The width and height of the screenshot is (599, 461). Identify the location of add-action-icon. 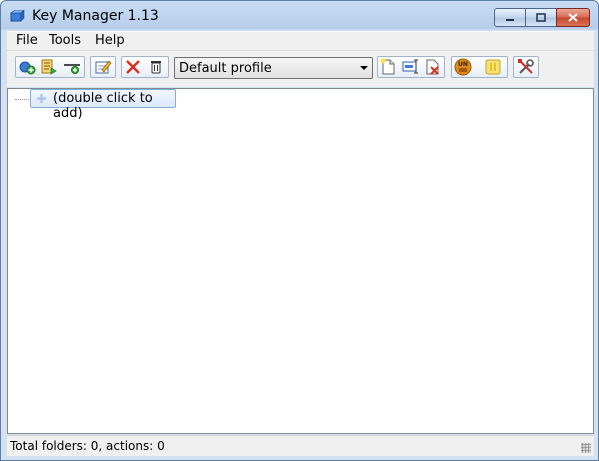
(27, 67).